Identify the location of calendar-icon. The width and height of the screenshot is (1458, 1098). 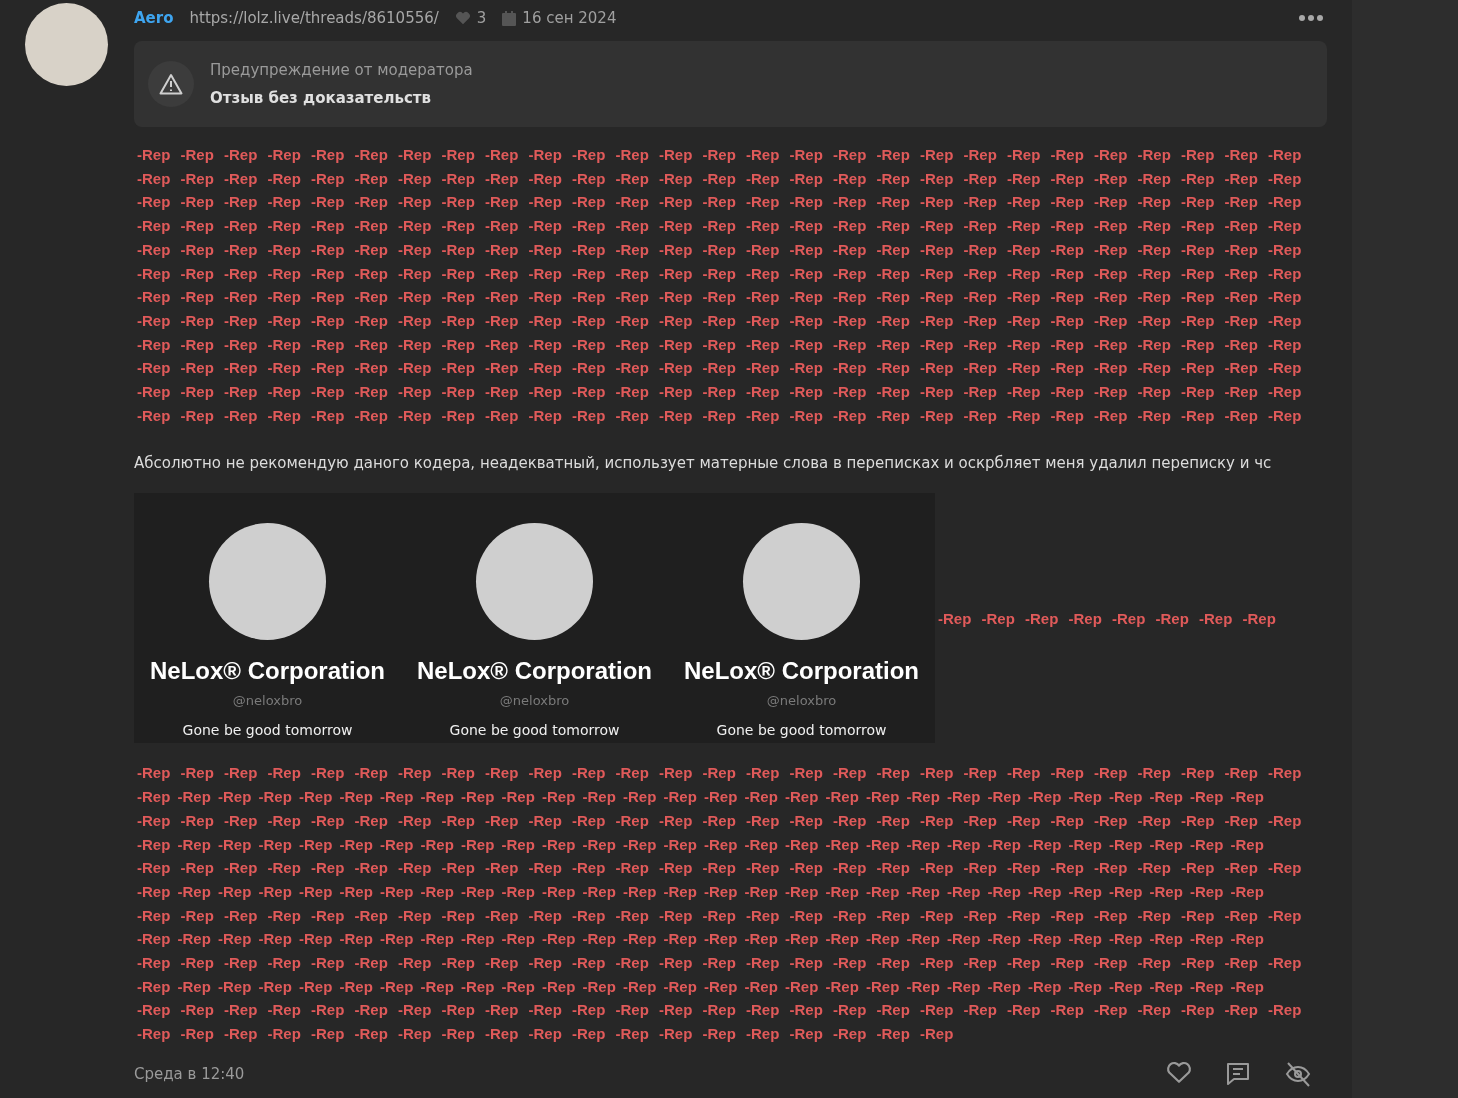
(509, 18).